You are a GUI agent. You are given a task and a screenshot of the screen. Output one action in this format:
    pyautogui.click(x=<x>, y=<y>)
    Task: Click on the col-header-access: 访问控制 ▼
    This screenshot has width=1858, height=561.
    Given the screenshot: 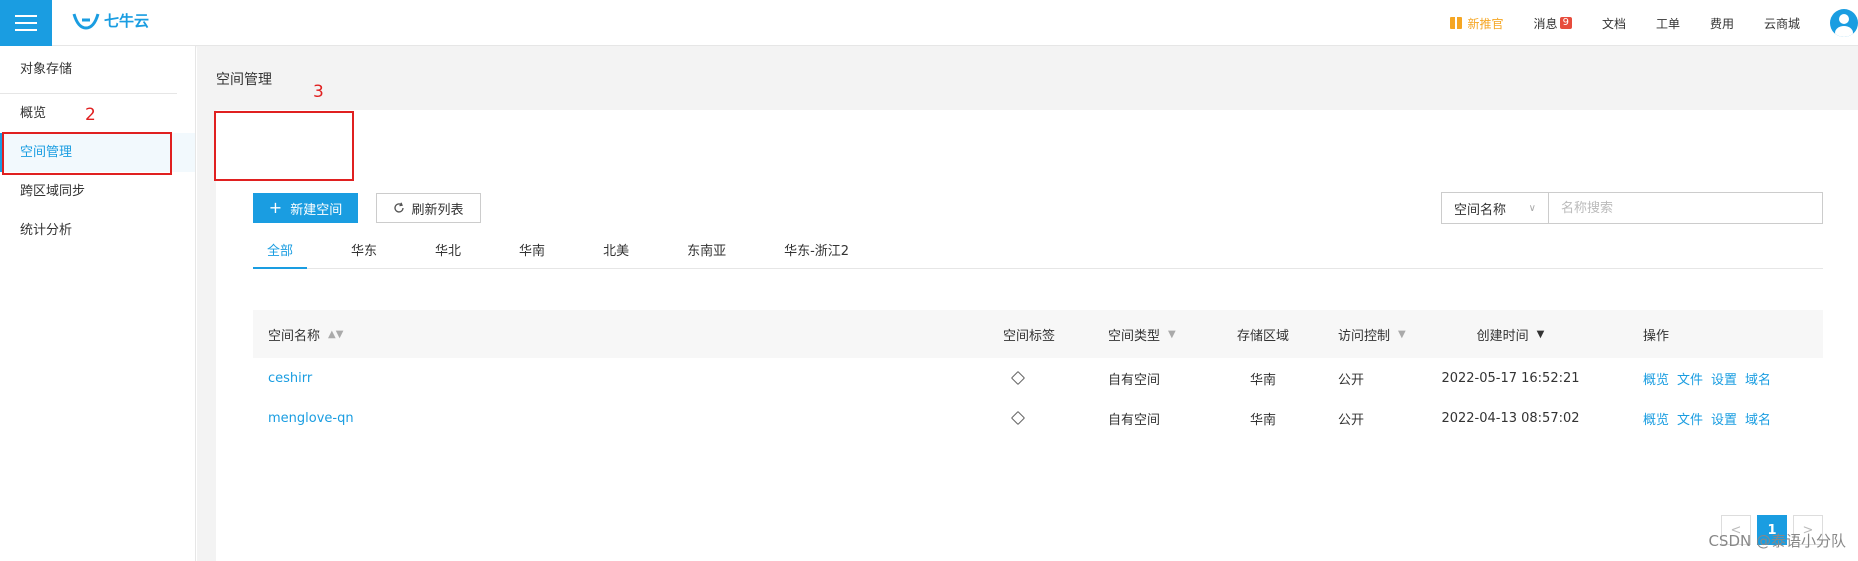 What is the action you would take?
    pyautogui.click(x=1380, y=334)
    